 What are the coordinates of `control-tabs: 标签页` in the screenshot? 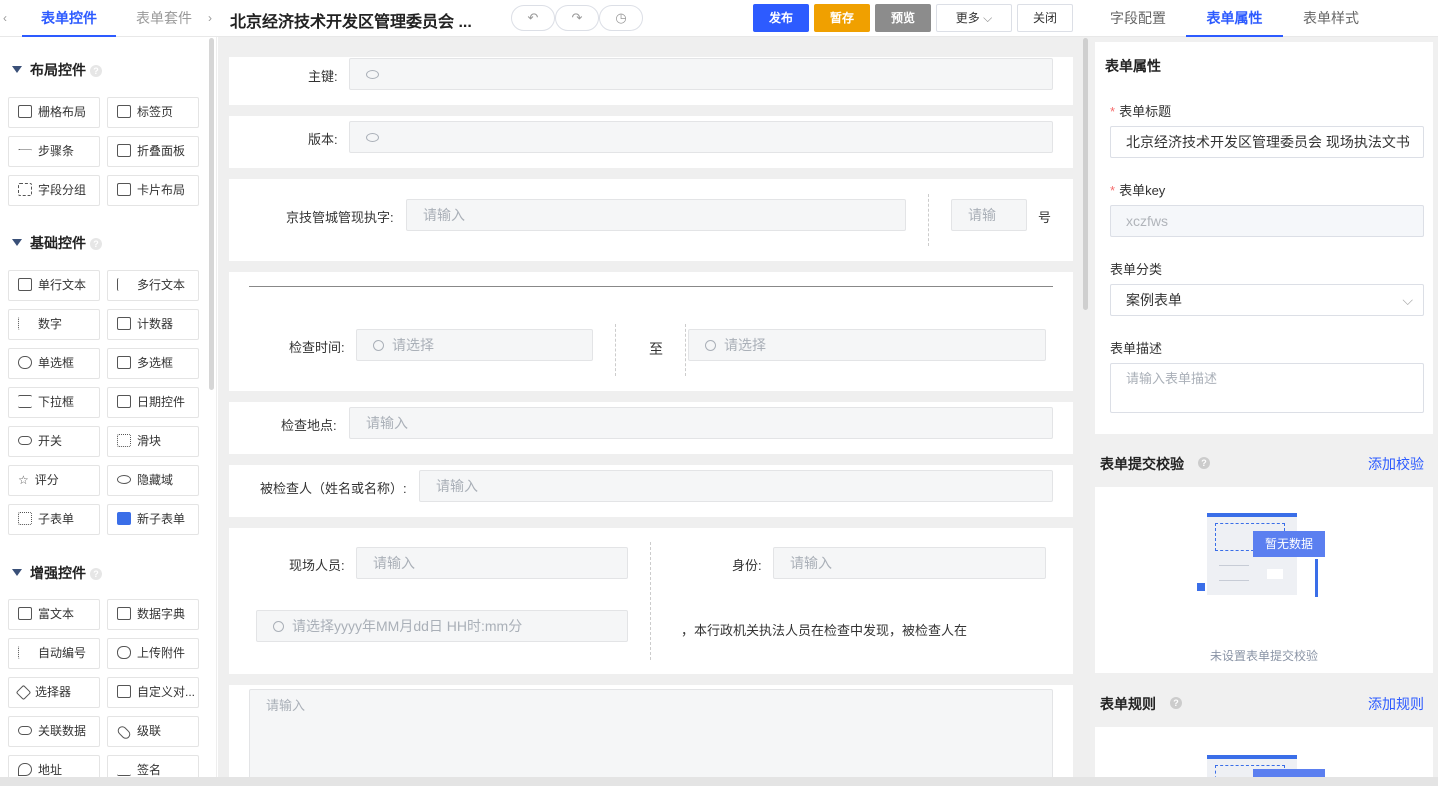 It's located at (153, 112).